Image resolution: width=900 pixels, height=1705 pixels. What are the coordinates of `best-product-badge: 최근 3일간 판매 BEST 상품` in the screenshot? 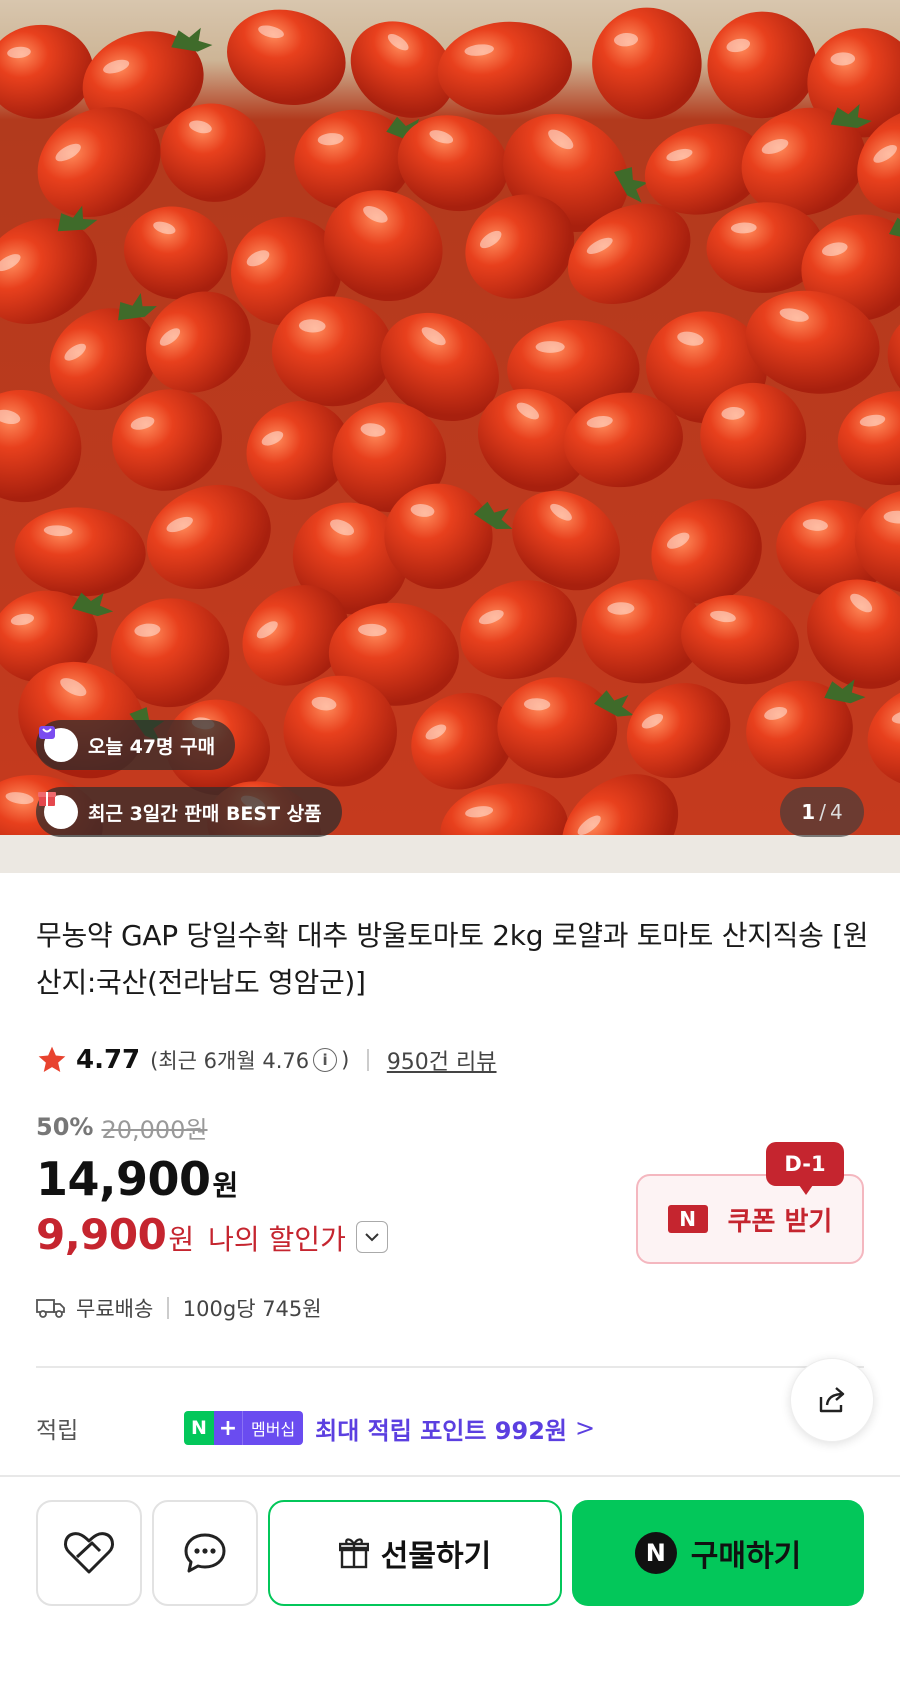 It's located at (189, 812).